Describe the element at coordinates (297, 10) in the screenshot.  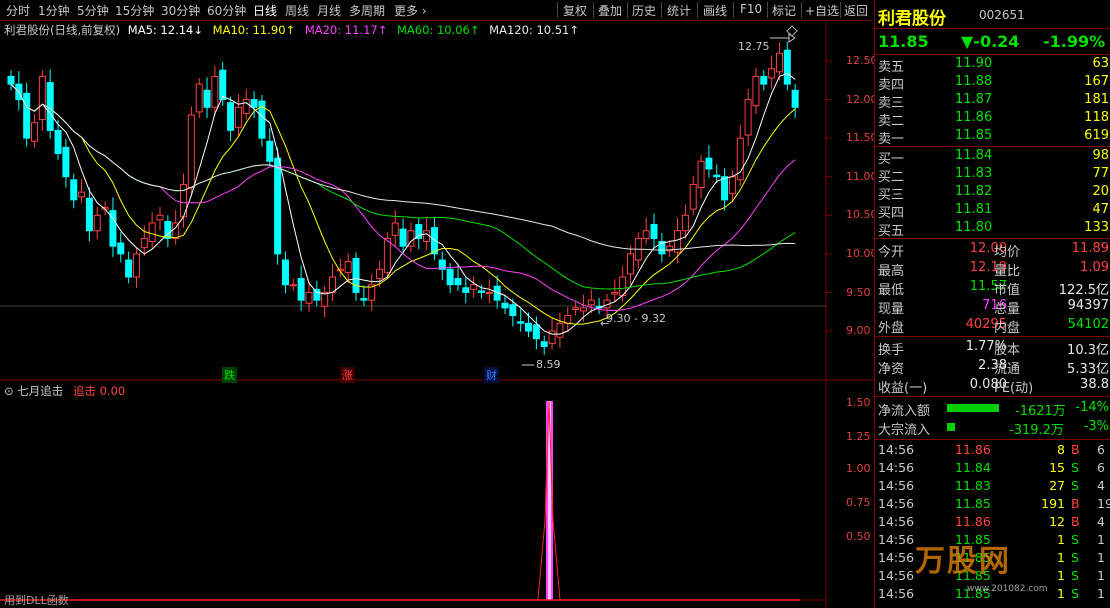
I see `tab-weekly: 周线` at that location.